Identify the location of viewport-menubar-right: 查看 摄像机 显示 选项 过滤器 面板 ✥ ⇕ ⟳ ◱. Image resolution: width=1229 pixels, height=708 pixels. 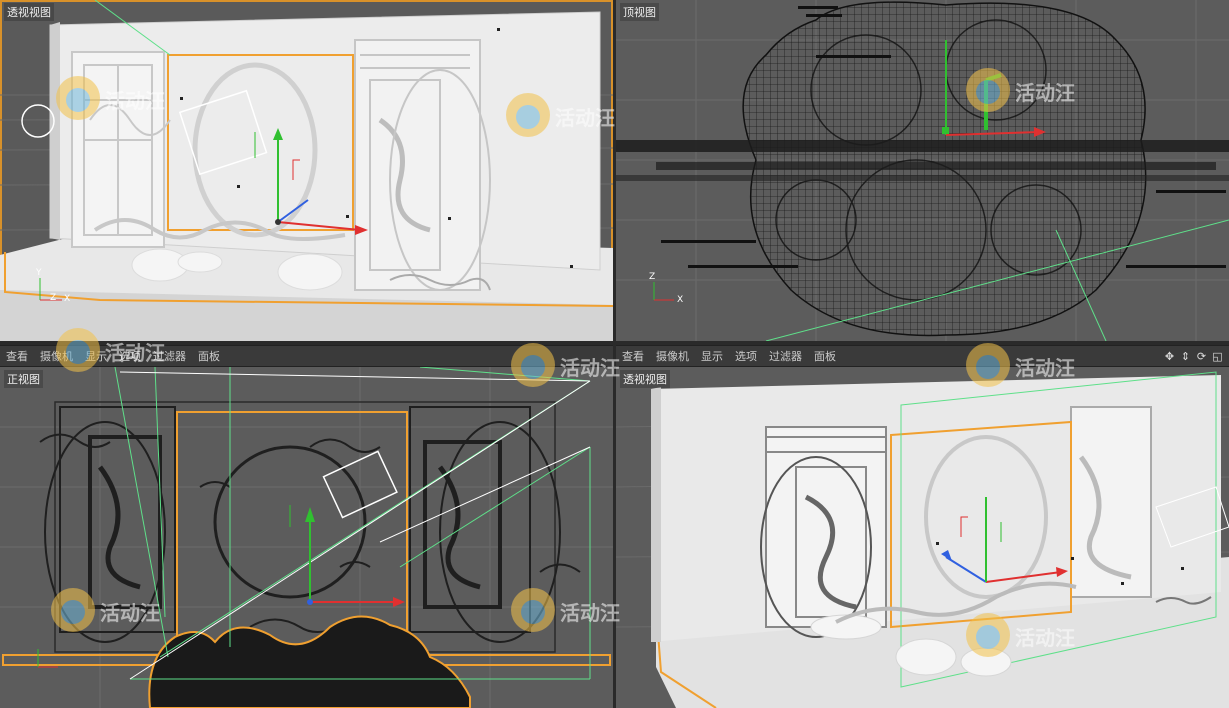
(922, 356).